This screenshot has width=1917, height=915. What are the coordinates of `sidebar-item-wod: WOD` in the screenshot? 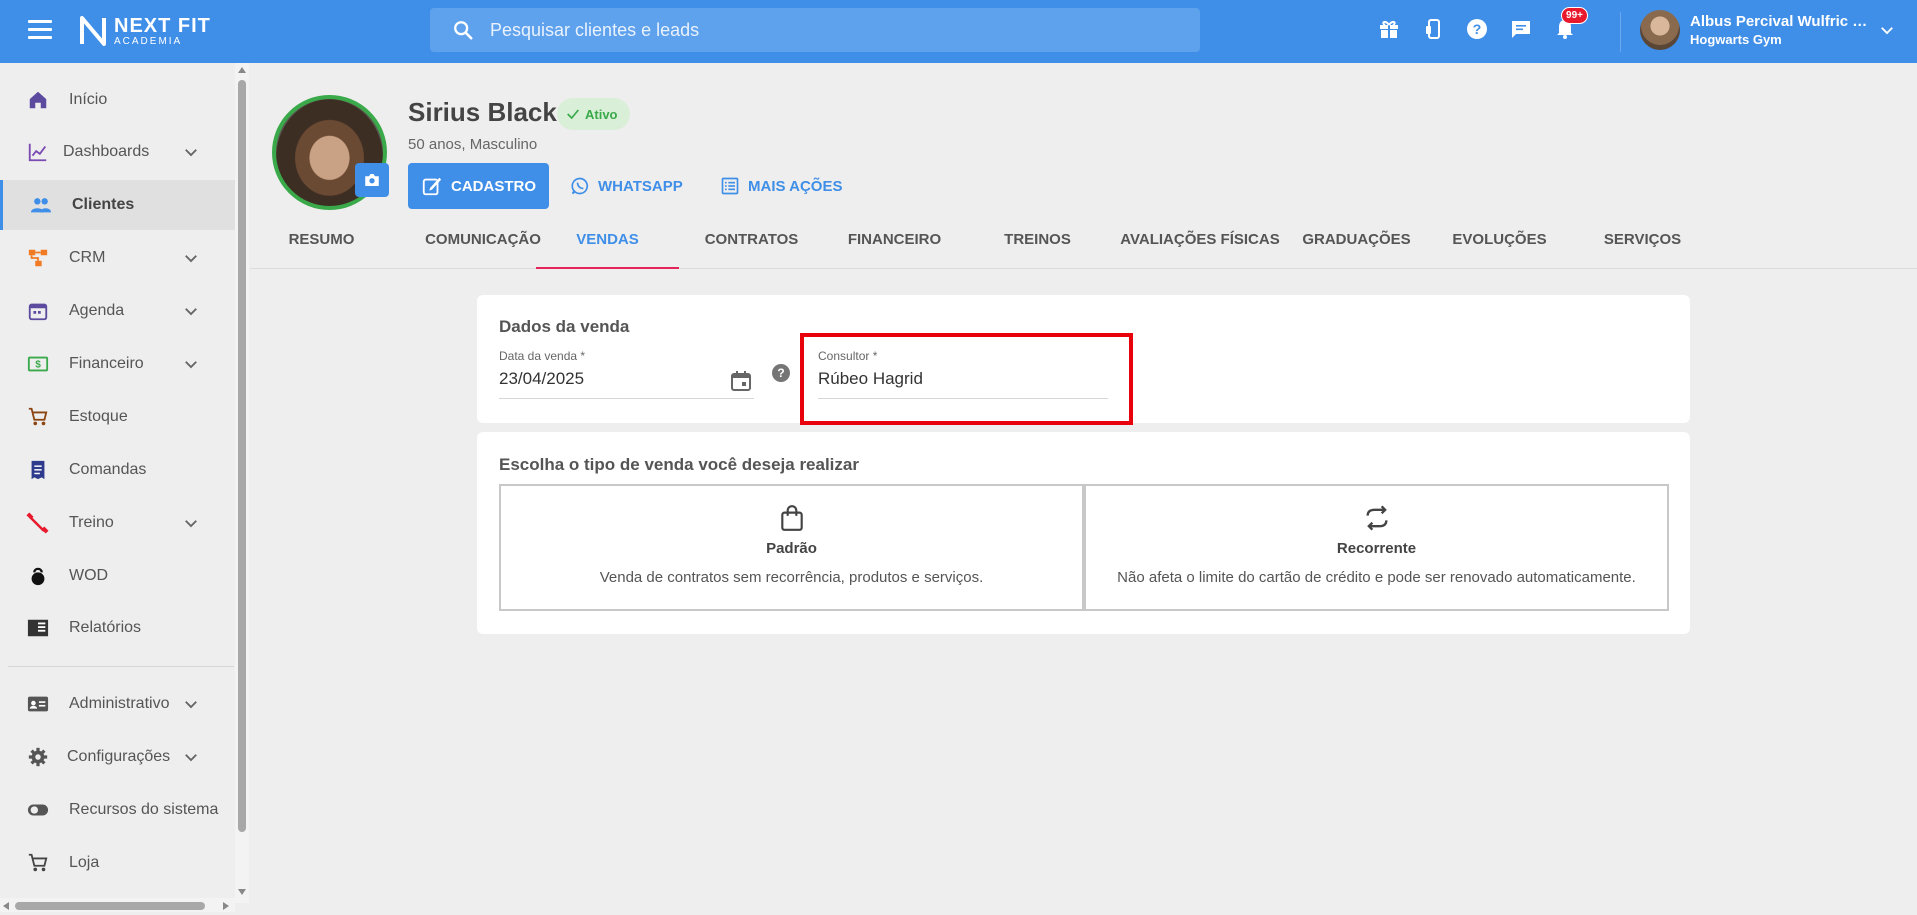 It's located at (117, 576).